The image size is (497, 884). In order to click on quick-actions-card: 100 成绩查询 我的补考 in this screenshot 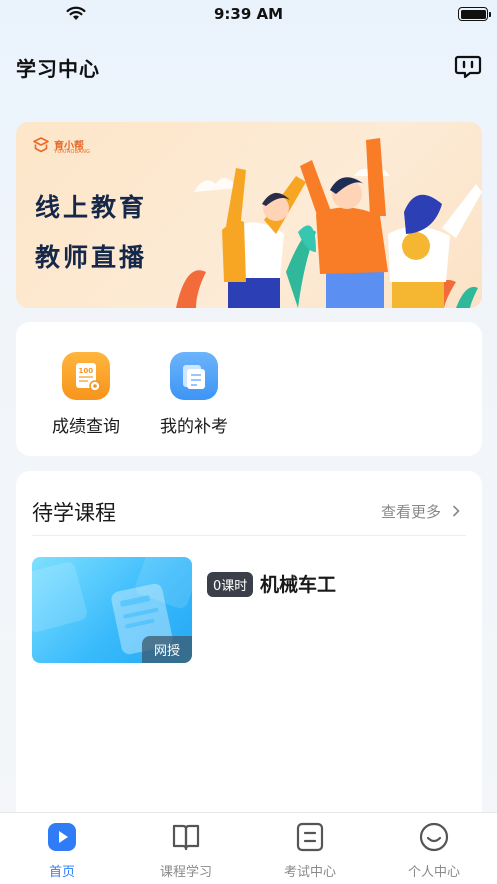, I will do `click(249, 389)`.